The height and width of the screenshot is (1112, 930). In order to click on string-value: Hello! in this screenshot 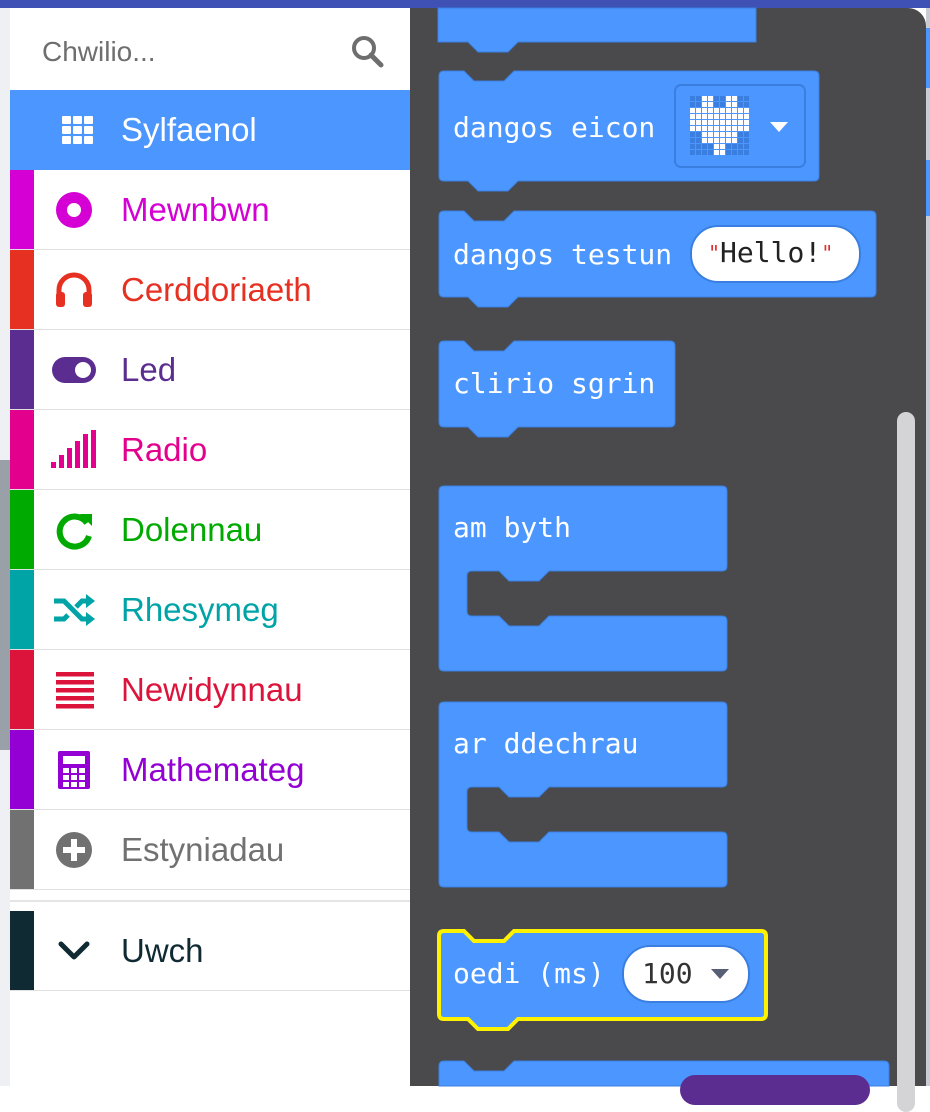, I will do `click(771, 252)`.